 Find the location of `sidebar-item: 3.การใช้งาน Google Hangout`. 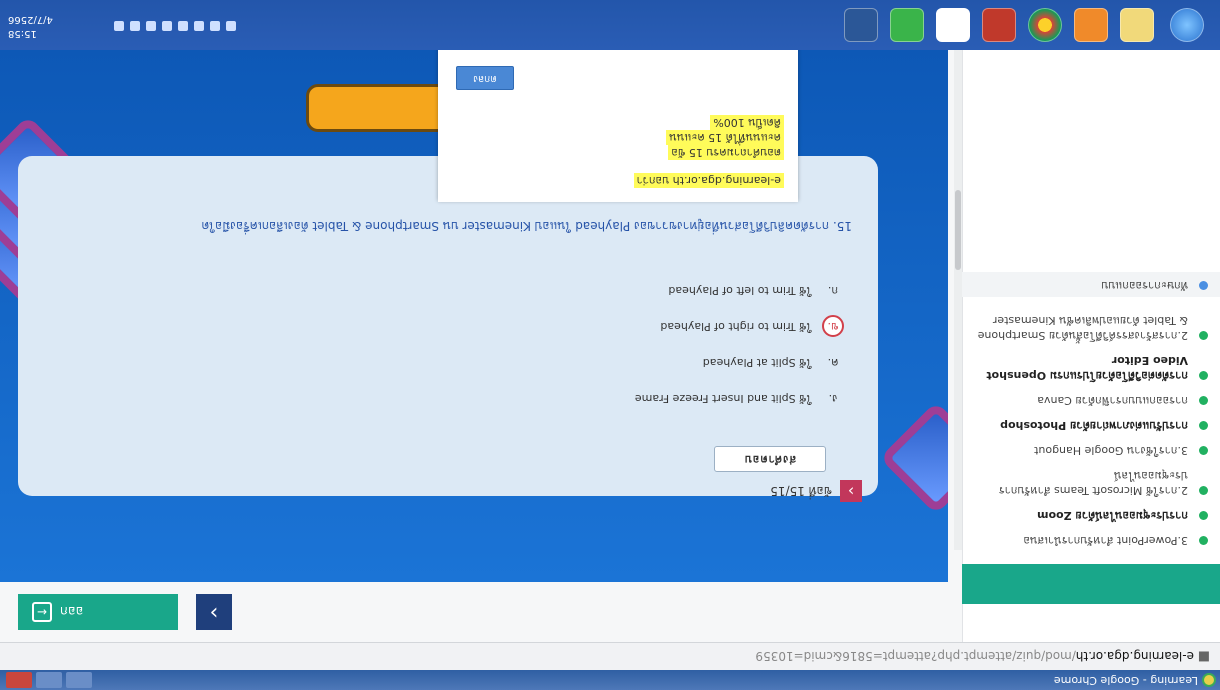

sidebar-item: 3.การใช้งาน Google Hangout is located at coordinates (1091, 449).